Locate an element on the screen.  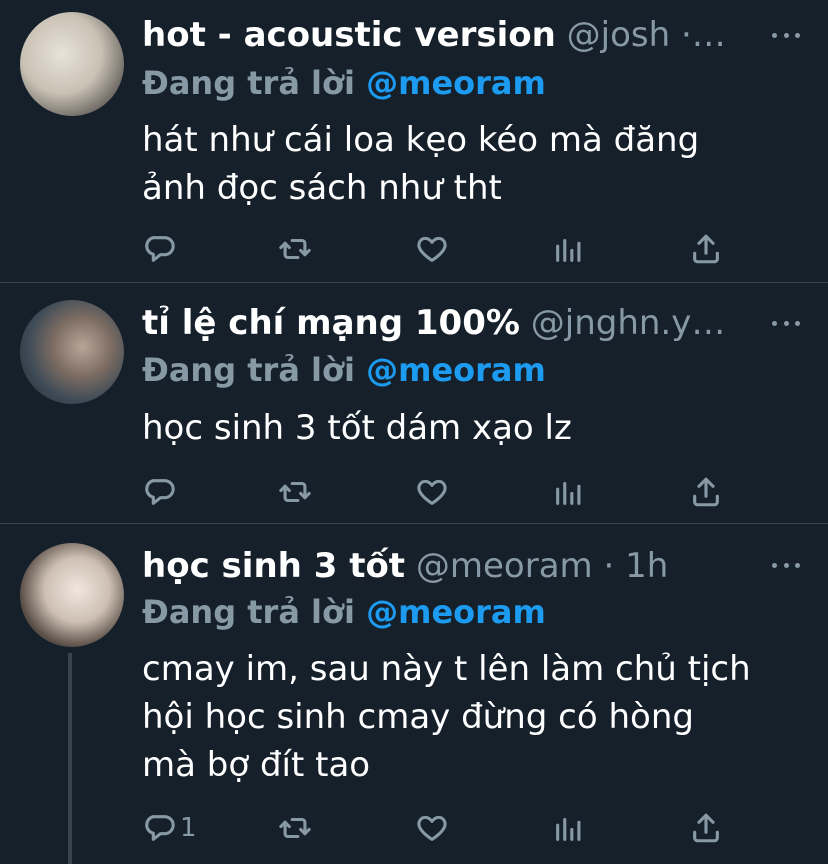
tweet-header: học sinh 3 tốt @meoram · 1h is located at coordinates (448, 566).